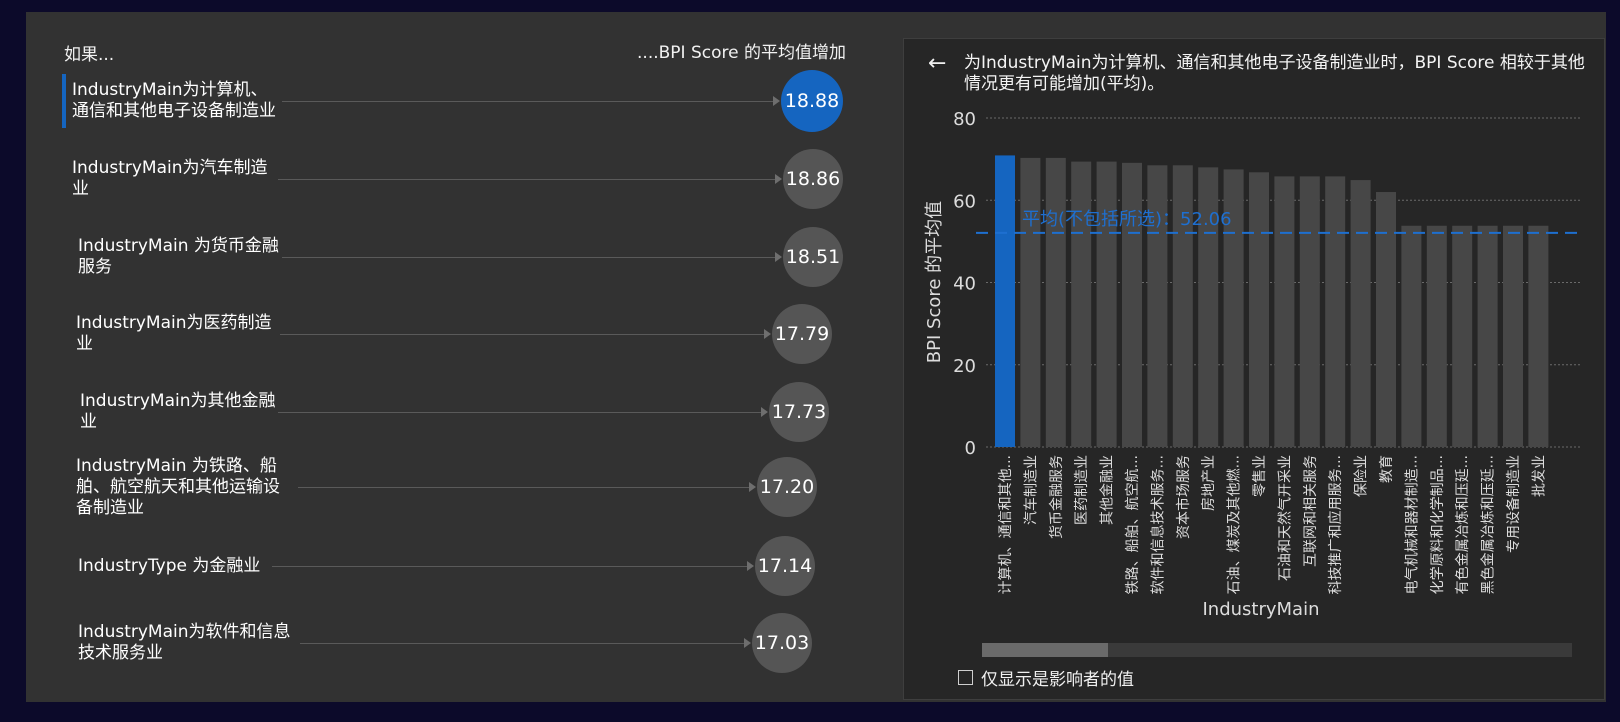 The height and width of the screenshot is (722, 1620). What do you see at coordinates (1045, 650) in the screenshot?
I see `chart-scrollbar-thumb` at bounding box center [1045, 650].